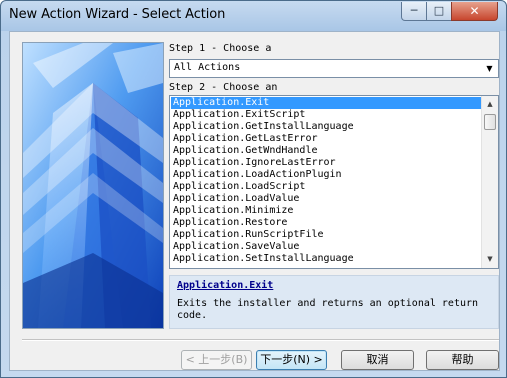 This screenshot has height=378, width=507. Describe the element at coordinates (207, 67) in the screenshot. I see `category-dropdown-value: All Actions` at that location.